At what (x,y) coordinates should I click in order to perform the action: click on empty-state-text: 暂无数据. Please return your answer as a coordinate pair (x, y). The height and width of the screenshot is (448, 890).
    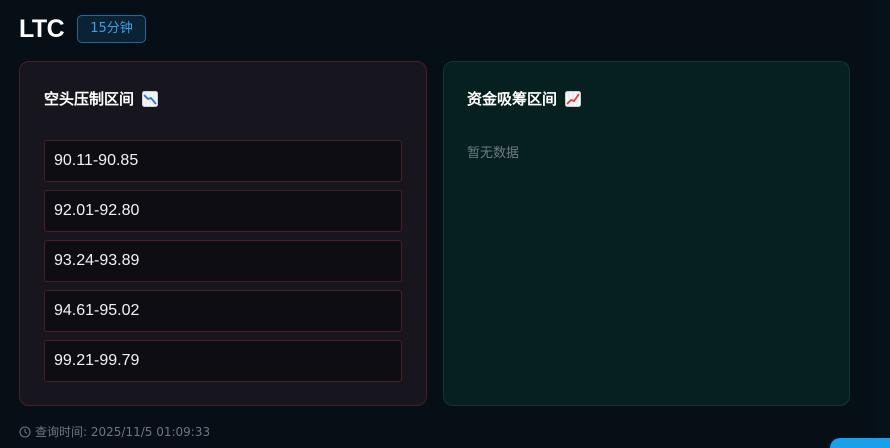
    Looking at the image, I should click on (493, 153).